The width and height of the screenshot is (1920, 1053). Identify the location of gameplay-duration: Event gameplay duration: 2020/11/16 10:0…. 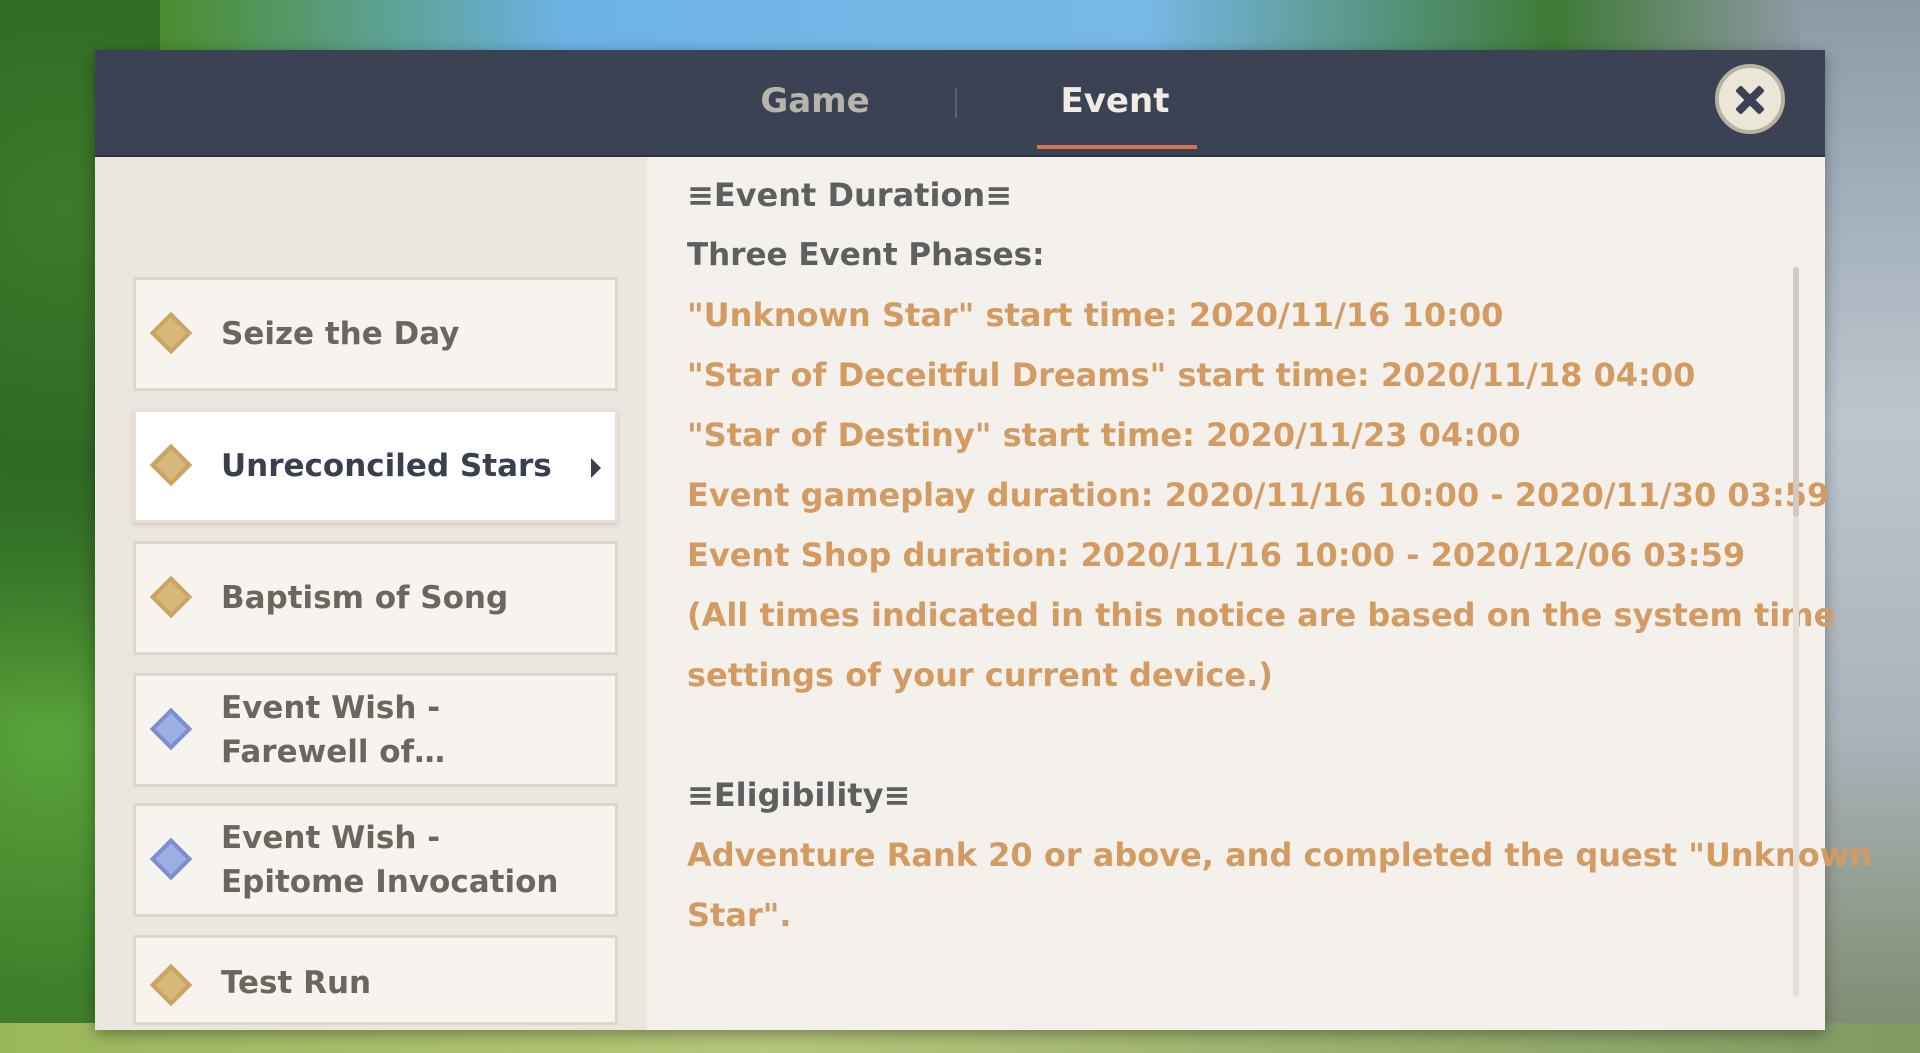
(1258, 495).